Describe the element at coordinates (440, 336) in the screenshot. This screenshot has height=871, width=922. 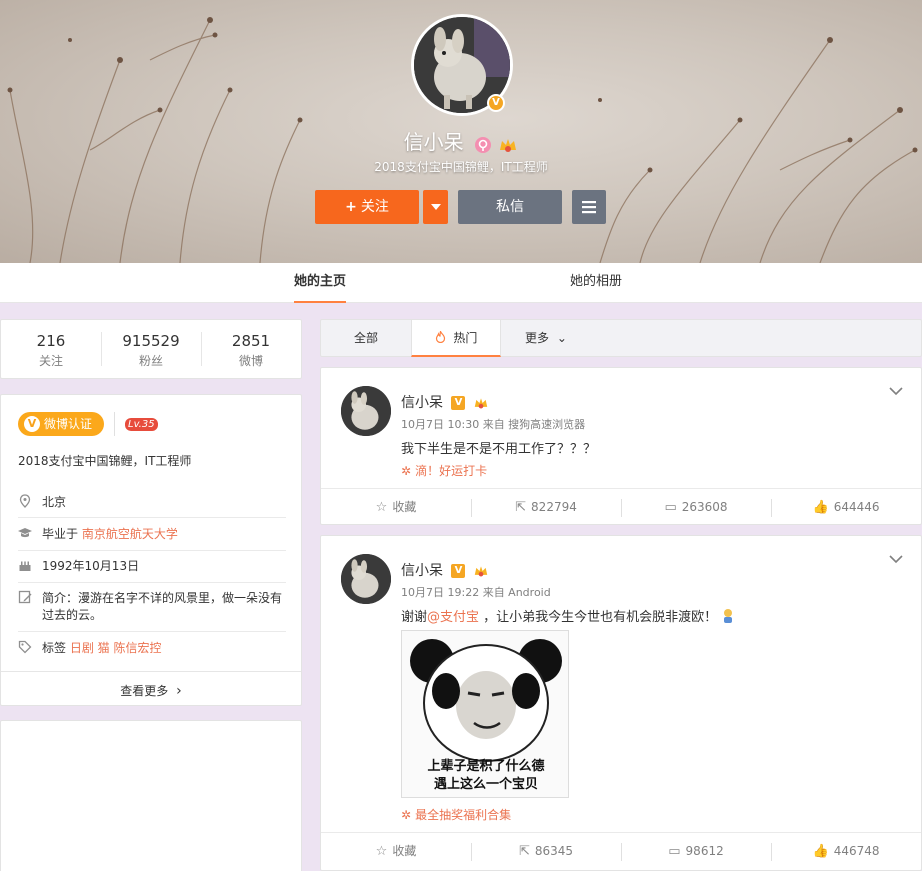
I see `flame-icon` at that location.